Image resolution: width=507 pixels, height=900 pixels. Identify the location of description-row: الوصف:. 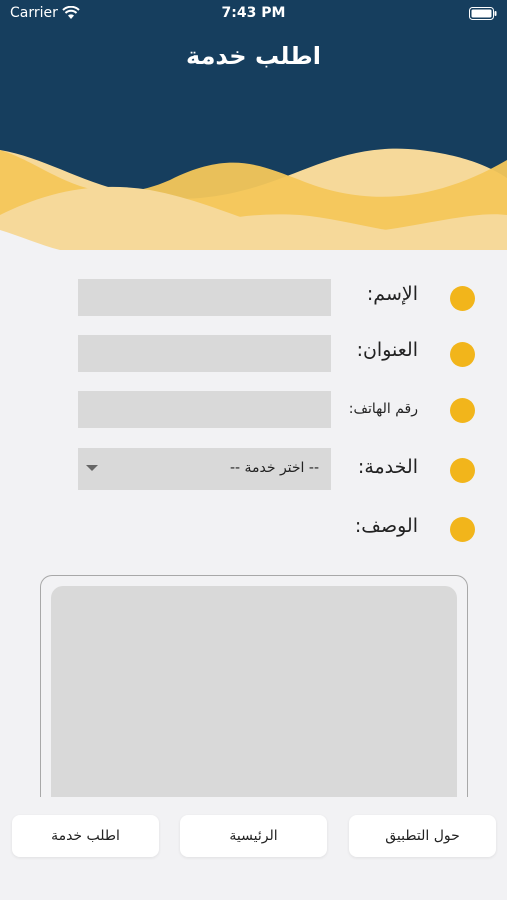
(253, 528).